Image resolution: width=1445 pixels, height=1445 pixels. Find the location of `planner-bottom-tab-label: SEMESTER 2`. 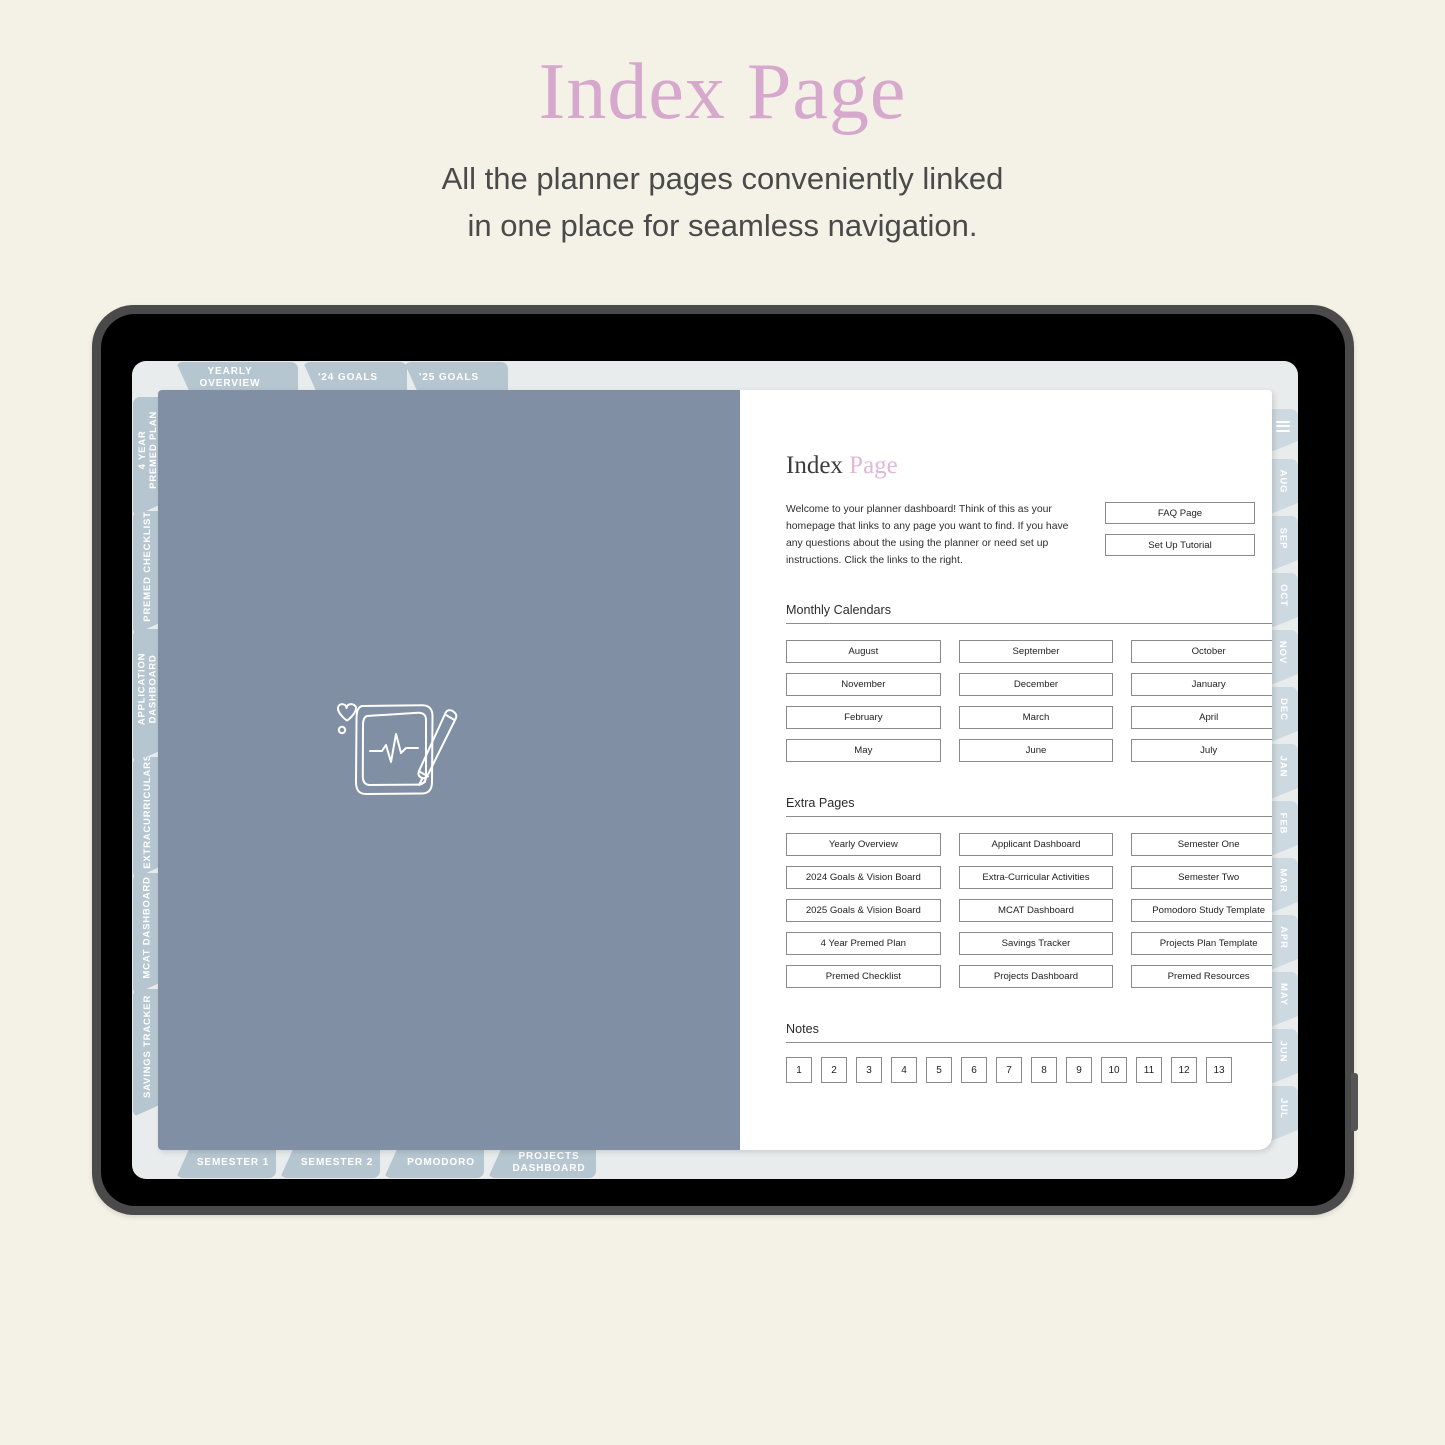

planner-bottom-tab-label: SEMESTER 2 is located at coordinates (337, 1162).